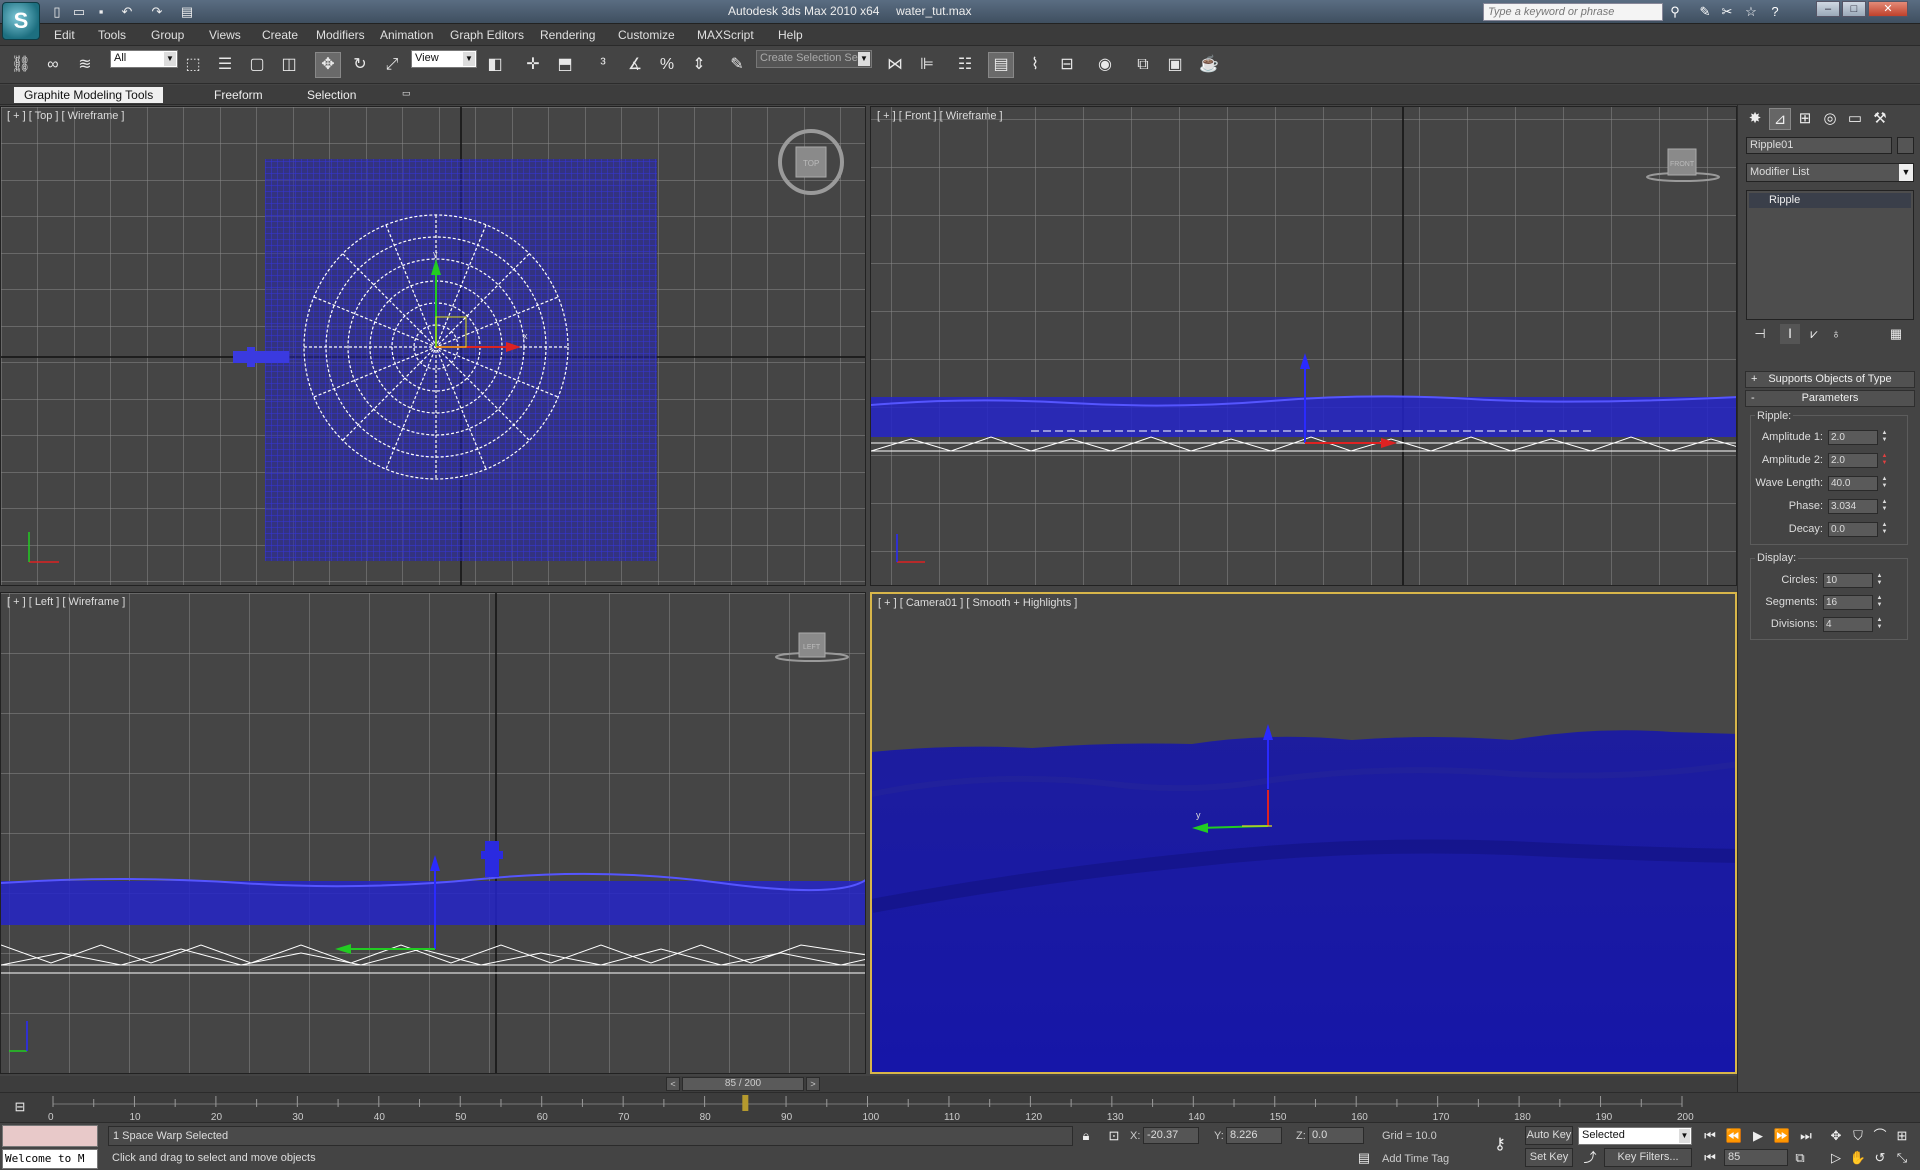  I want to click on menu-group: Group, so click(167, 35).